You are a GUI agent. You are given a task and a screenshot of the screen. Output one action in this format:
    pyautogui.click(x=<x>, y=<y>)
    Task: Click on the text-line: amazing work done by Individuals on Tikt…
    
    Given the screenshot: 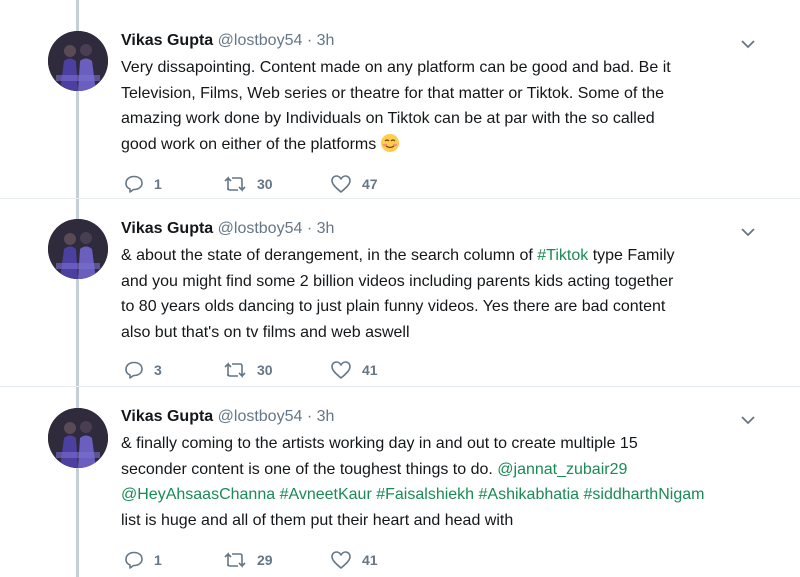 What is the action you would take?
    pyautogui.click(x=388, y=118)
    